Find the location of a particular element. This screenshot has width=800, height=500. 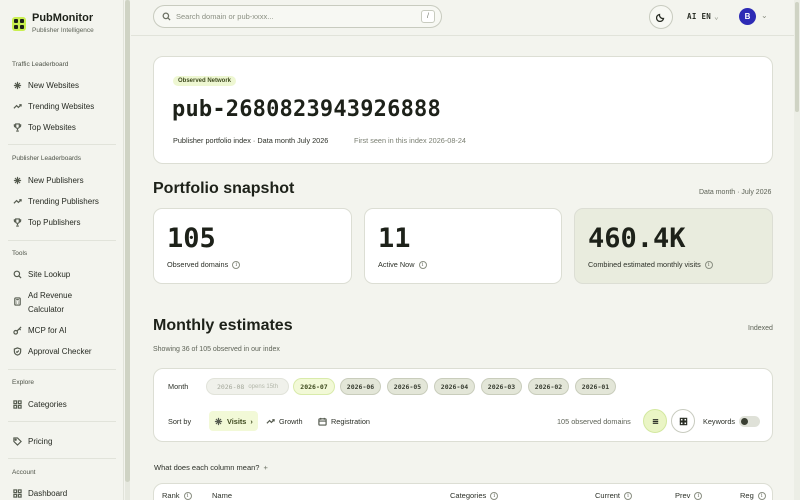

grid-view-button is located at coordinates (683, 421).